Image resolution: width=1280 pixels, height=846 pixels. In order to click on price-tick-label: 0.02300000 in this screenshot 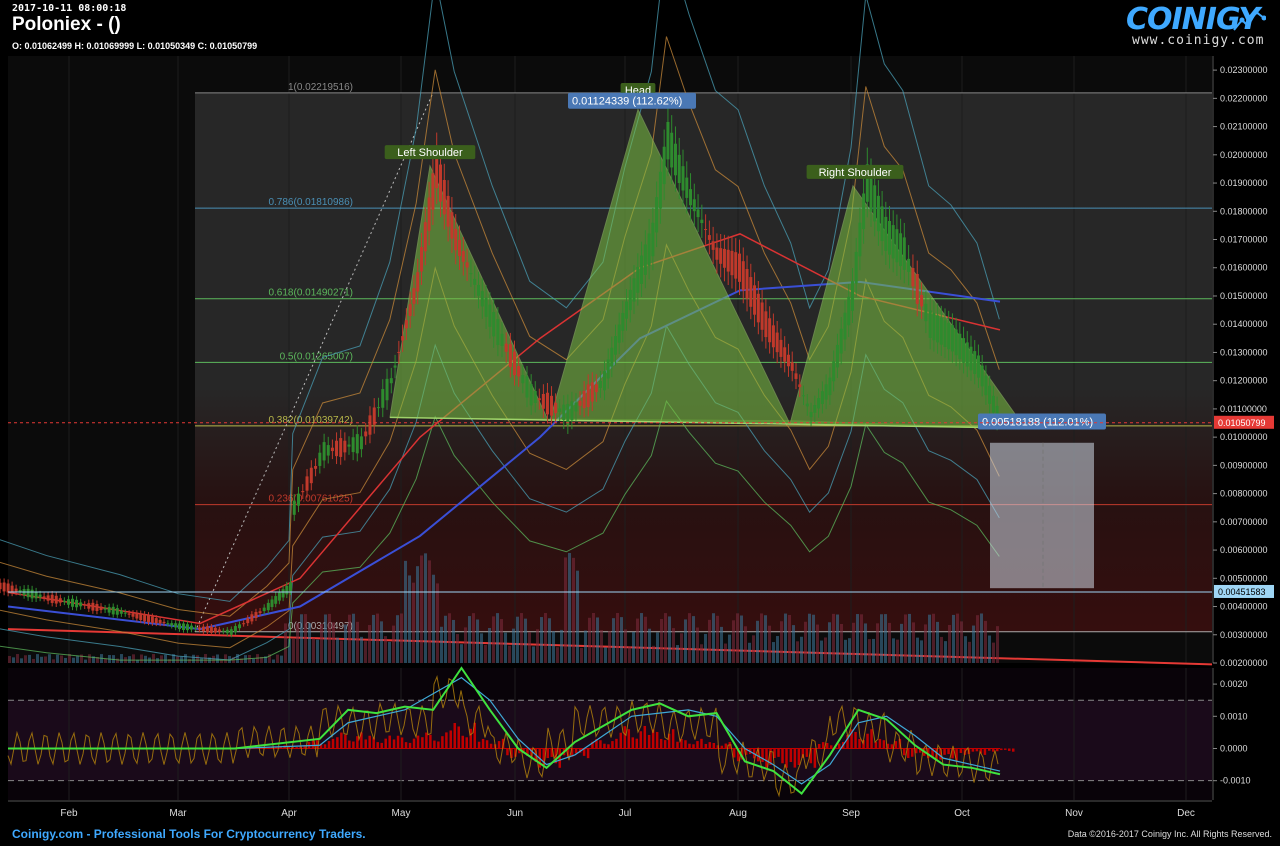, I will do `click(1244, 70)`.